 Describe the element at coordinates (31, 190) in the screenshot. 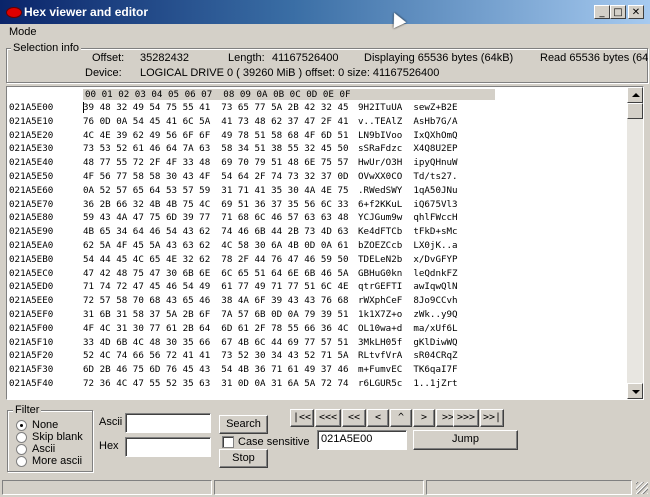

I see `row-offset: 021A5E60` at that location.